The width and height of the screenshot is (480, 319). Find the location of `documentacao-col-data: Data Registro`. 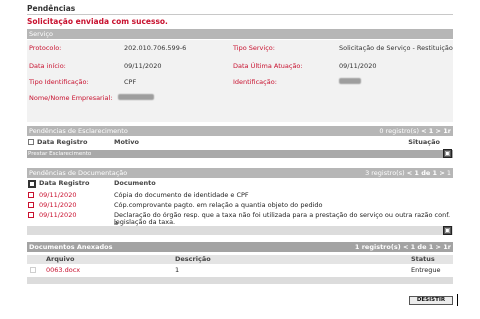

documentacao-col-data: Data Registro is located at coordinates (64, 183).